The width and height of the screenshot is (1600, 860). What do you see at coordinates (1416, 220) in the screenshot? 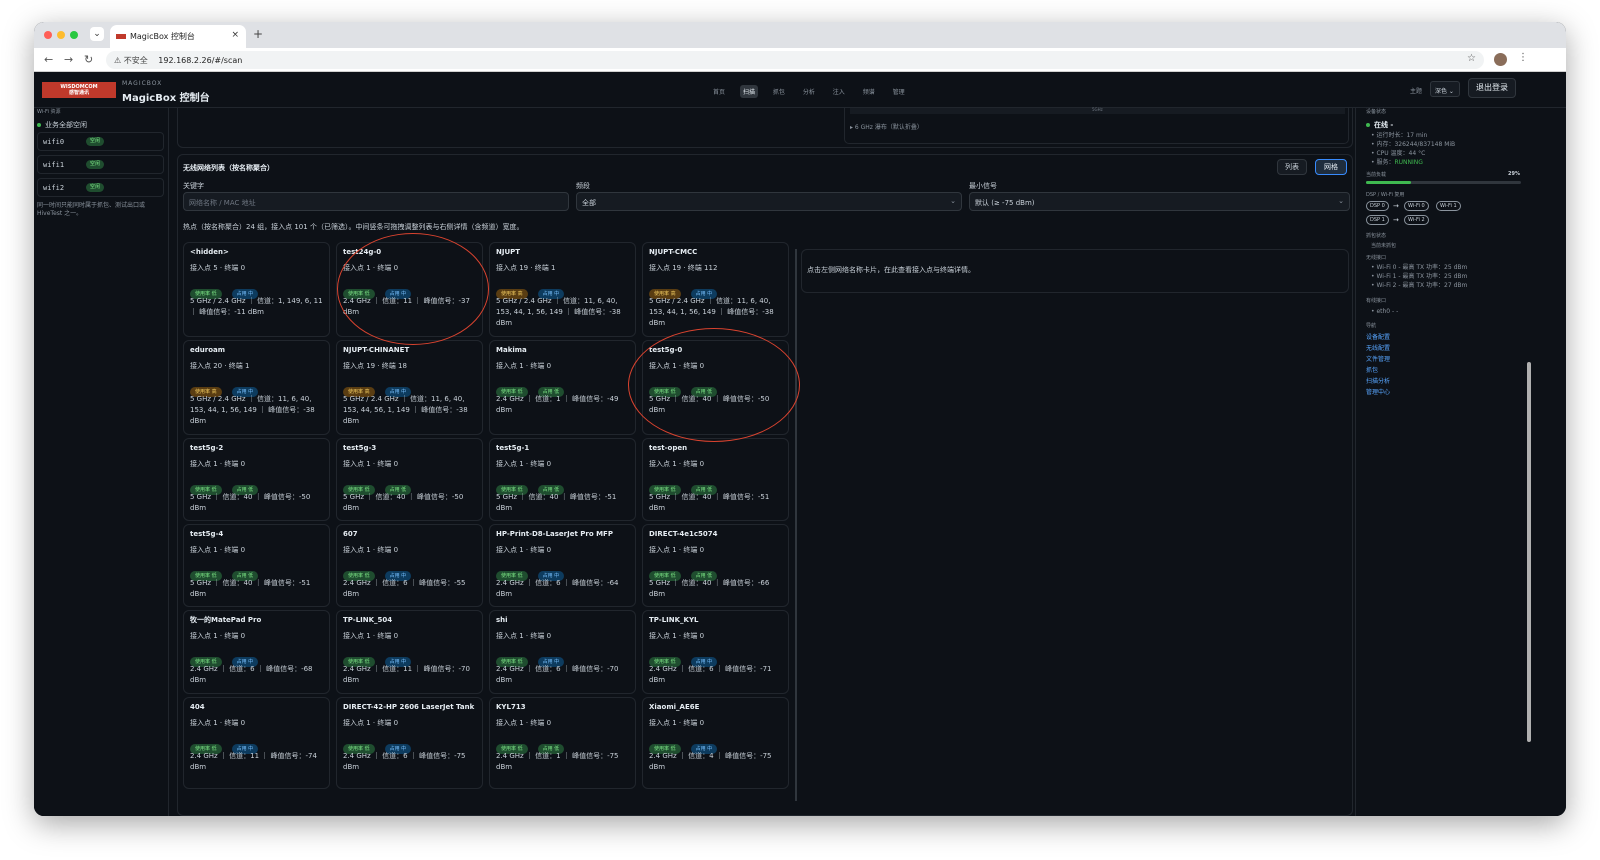
I see `chip-wifi2: Wi-Fi 2` at bounding box center [1416, 220].